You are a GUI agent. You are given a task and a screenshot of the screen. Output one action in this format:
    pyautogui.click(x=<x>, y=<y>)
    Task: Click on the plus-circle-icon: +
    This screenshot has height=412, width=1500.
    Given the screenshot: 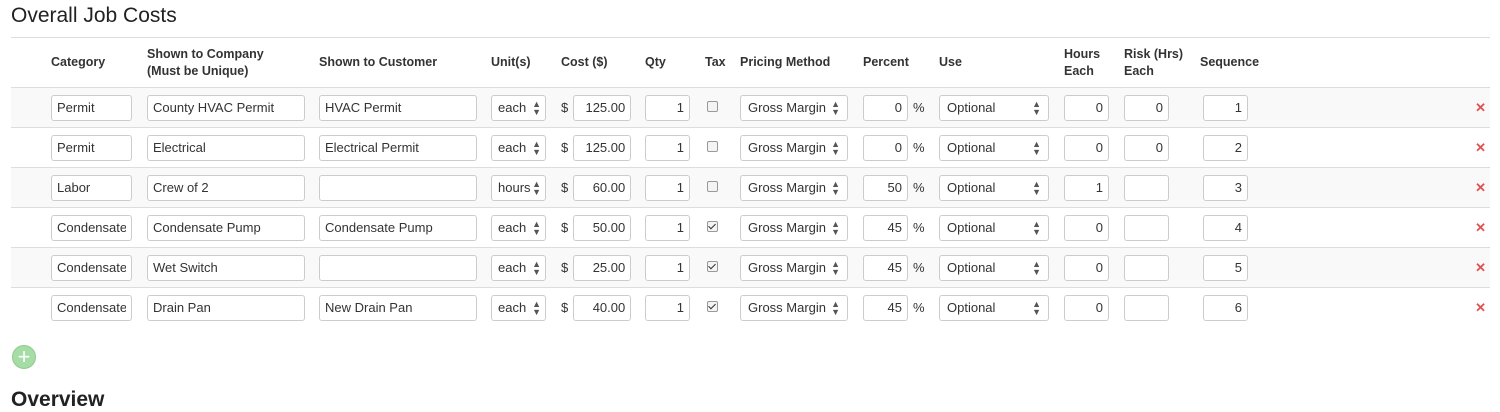 What is the action you would take?
    pyautogui.click(x=24, y=356)
    